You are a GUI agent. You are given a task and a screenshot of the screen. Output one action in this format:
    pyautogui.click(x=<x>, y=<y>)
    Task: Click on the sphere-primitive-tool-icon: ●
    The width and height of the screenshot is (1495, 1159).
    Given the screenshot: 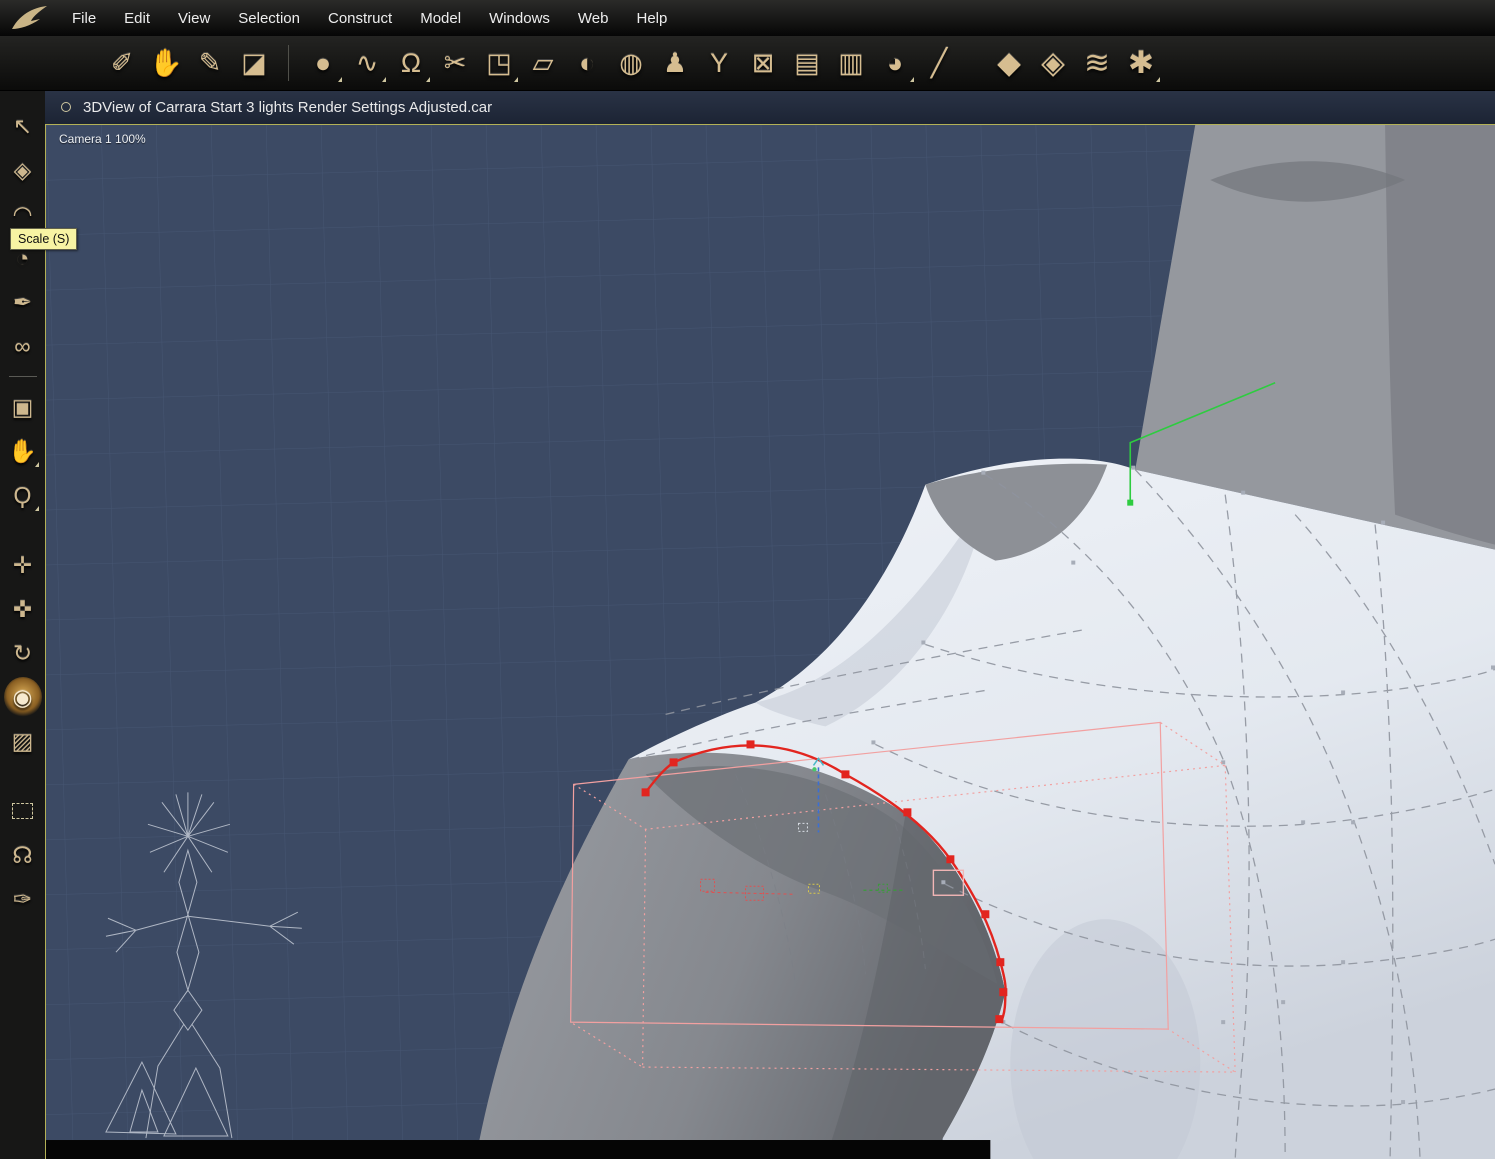 What is the action you would take?
    pyautogui.click(x=323, y=63)
    